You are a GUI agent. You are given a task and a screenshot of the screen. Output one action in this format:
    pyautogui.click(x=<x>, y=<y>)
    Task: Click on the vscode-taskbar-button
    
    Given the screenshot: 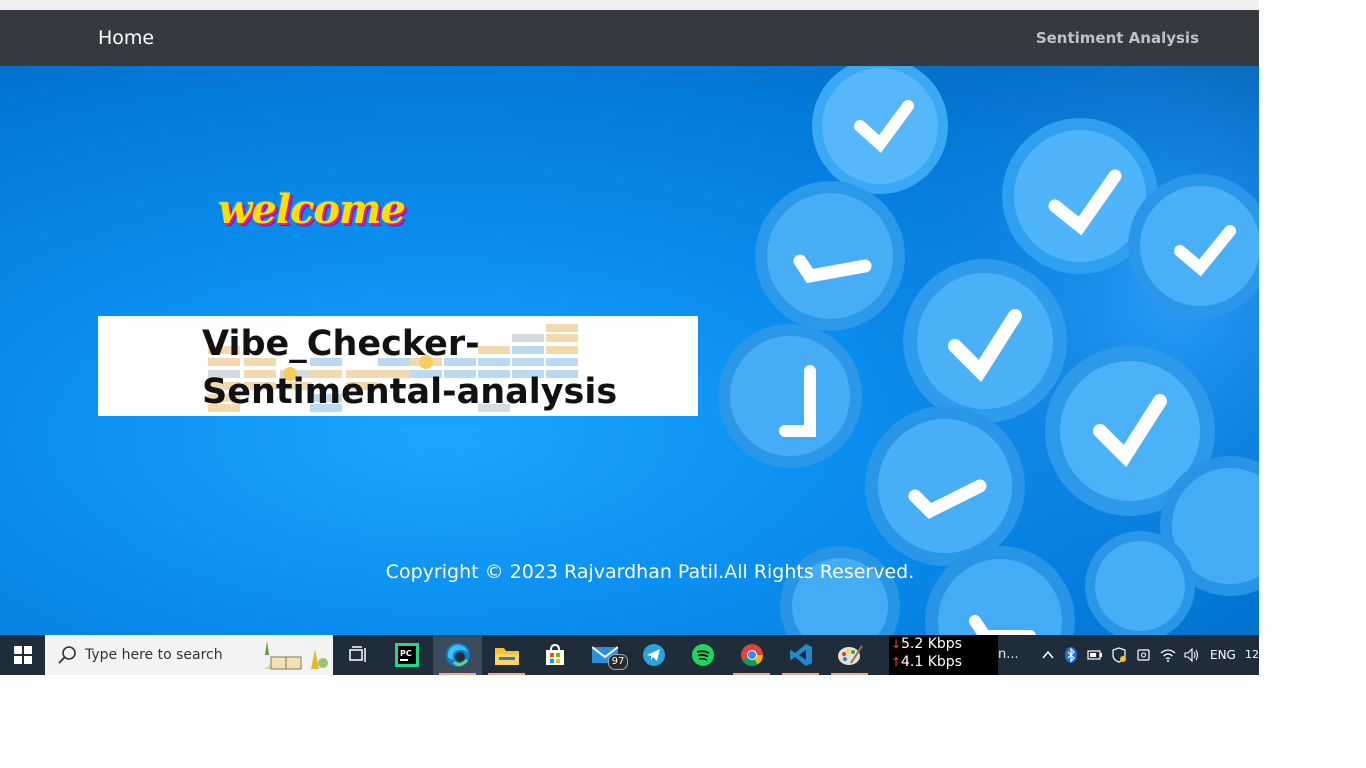 What is the action you would take?
    pyautogui.click(x=800, y=655)
    